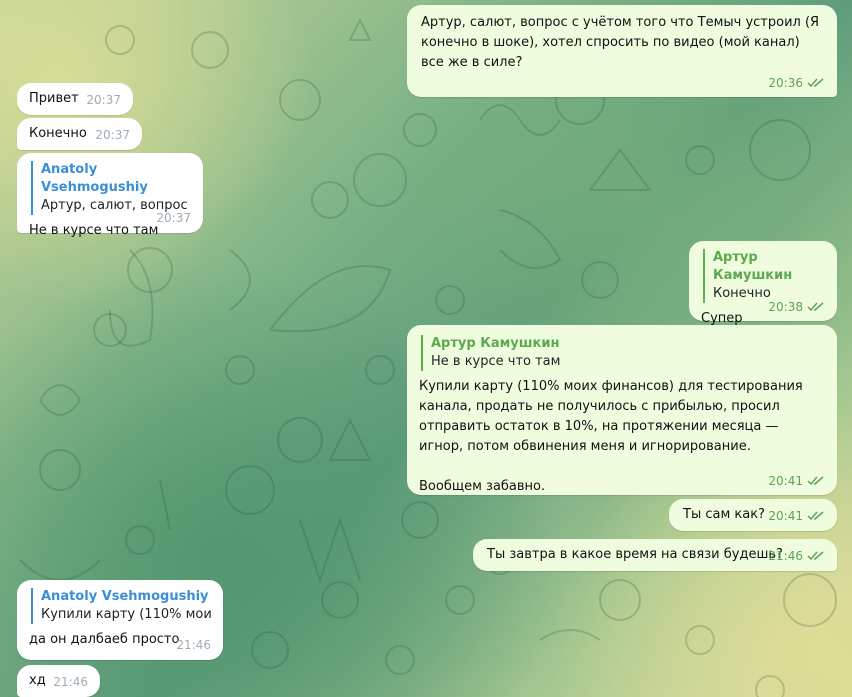  I want to click on message-text: Конечно, so click(58, 133).